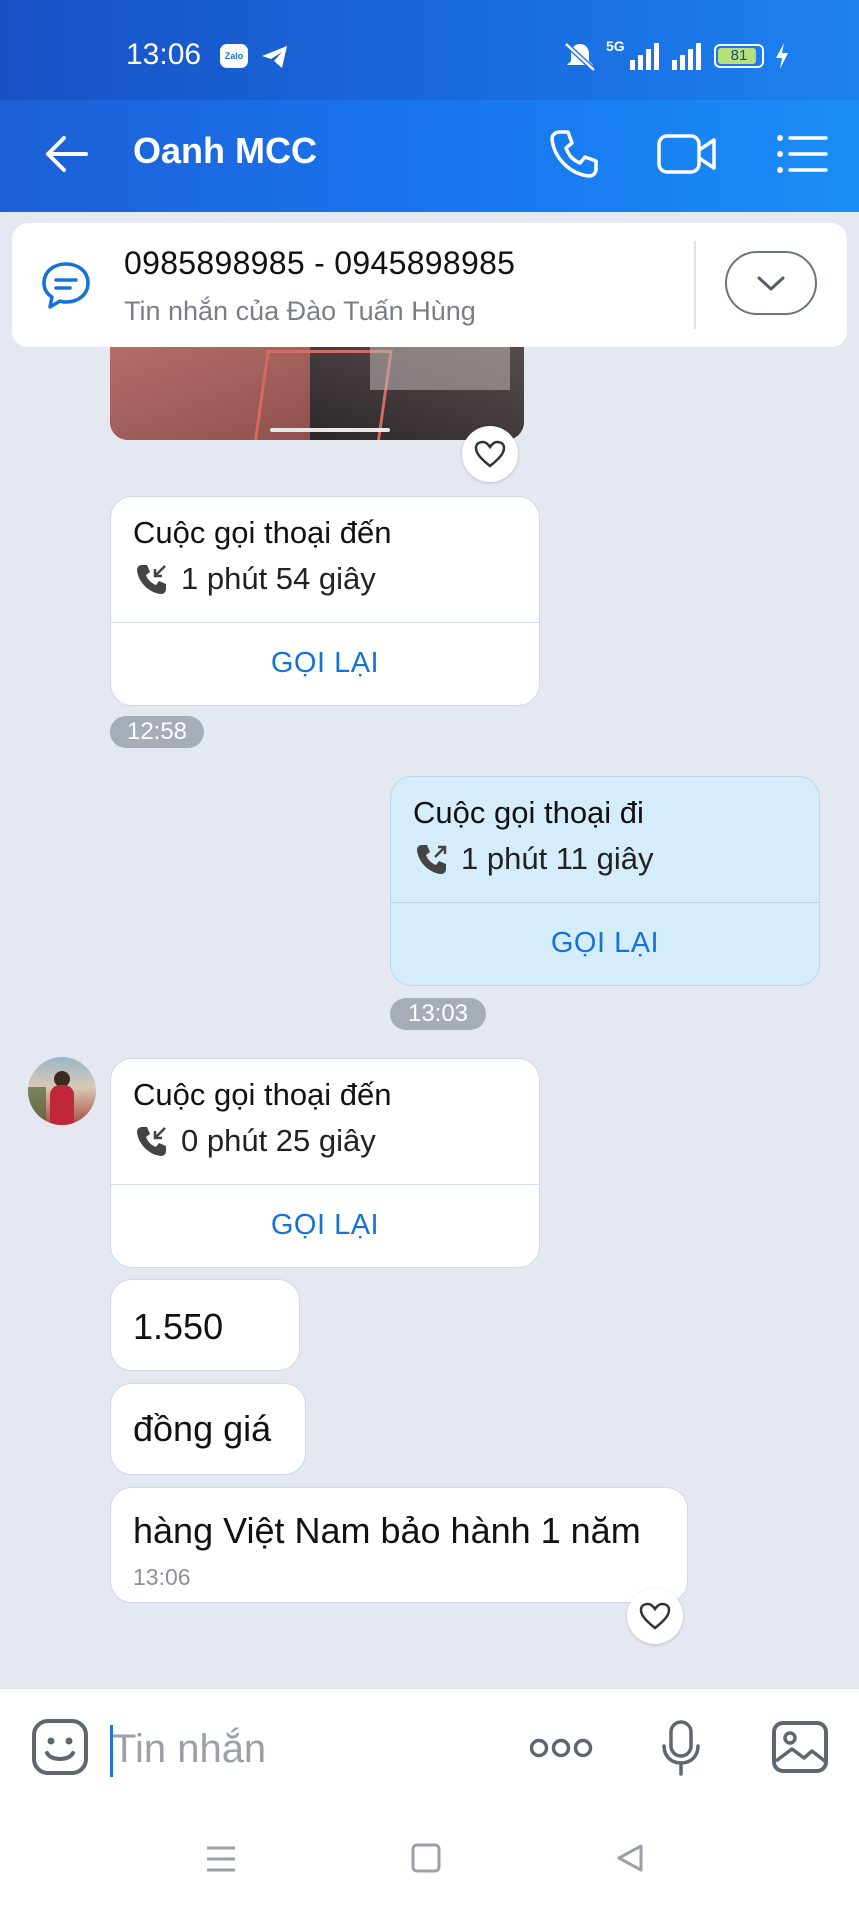 The image size is (859, 1908). I want to click on image-gallery-icon, so click(800, 1747).